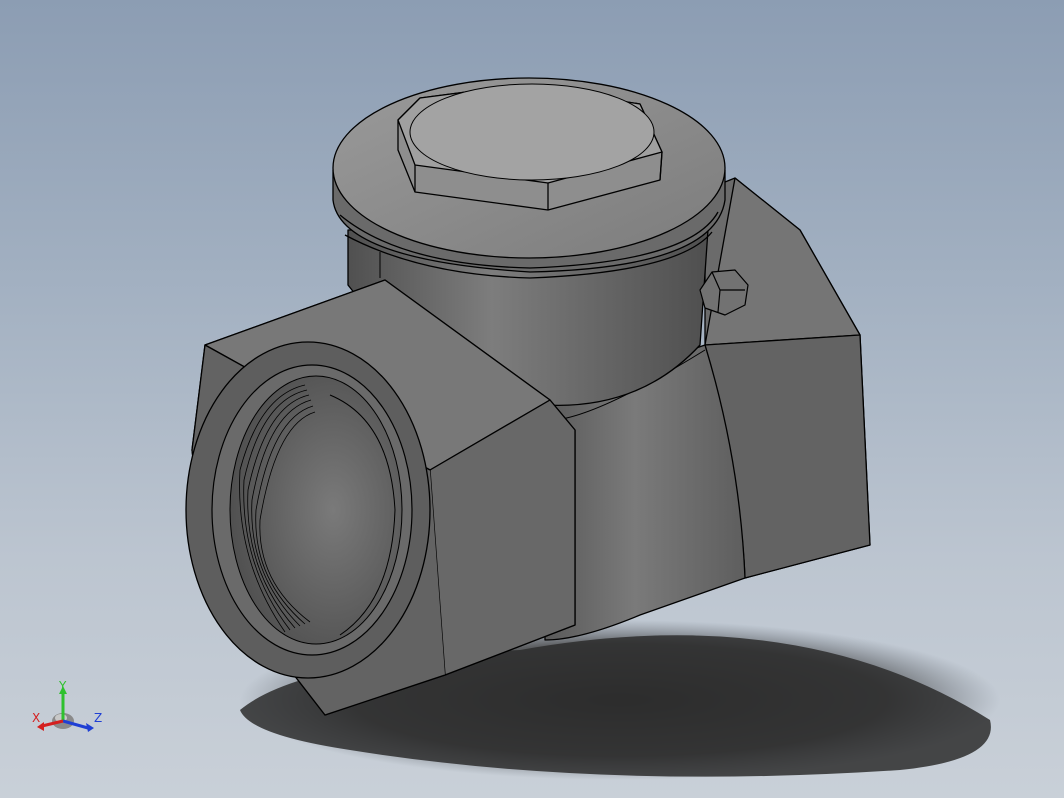 The height and width of the screenshot is (798, 1064). What do you see at coordinates (98, 718) in the screenshot?
I see `z-axis-label: Z` at bounding box center [98, 718].